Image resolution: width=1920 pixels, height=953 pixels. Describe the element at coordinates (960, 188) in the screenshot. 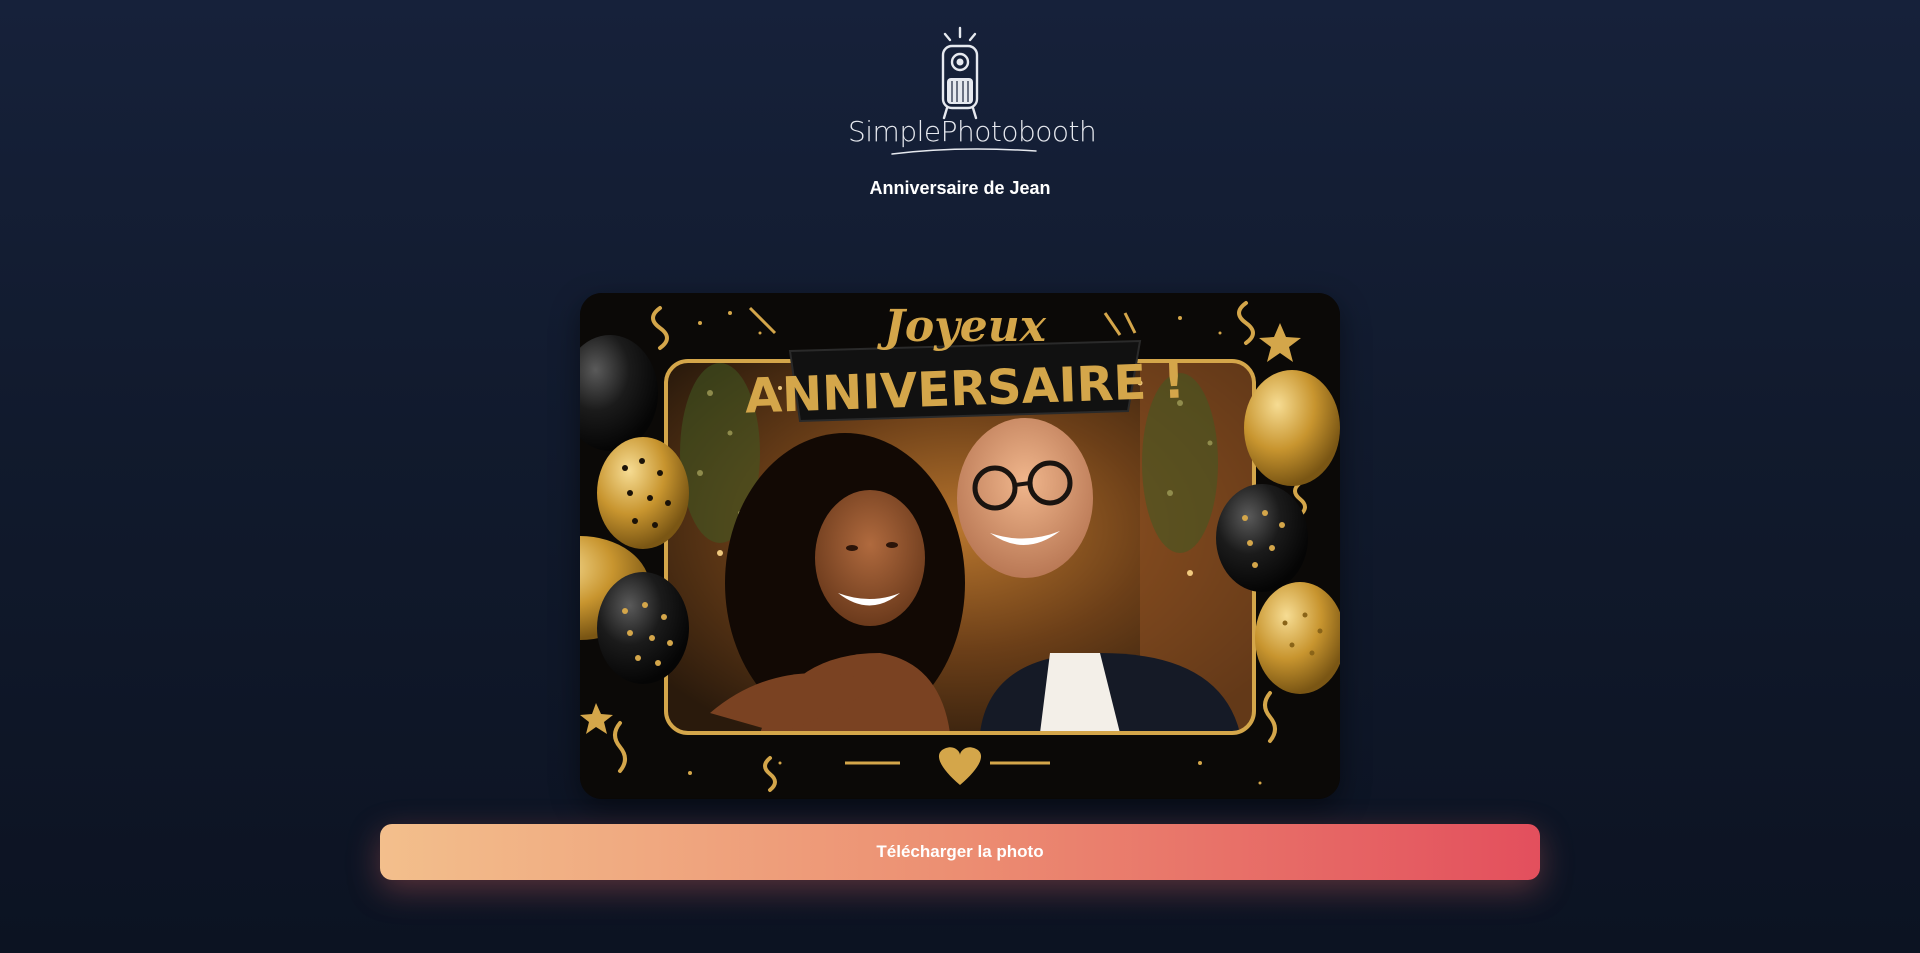

I see `event-title: Anniversaire de Jean` at that location.